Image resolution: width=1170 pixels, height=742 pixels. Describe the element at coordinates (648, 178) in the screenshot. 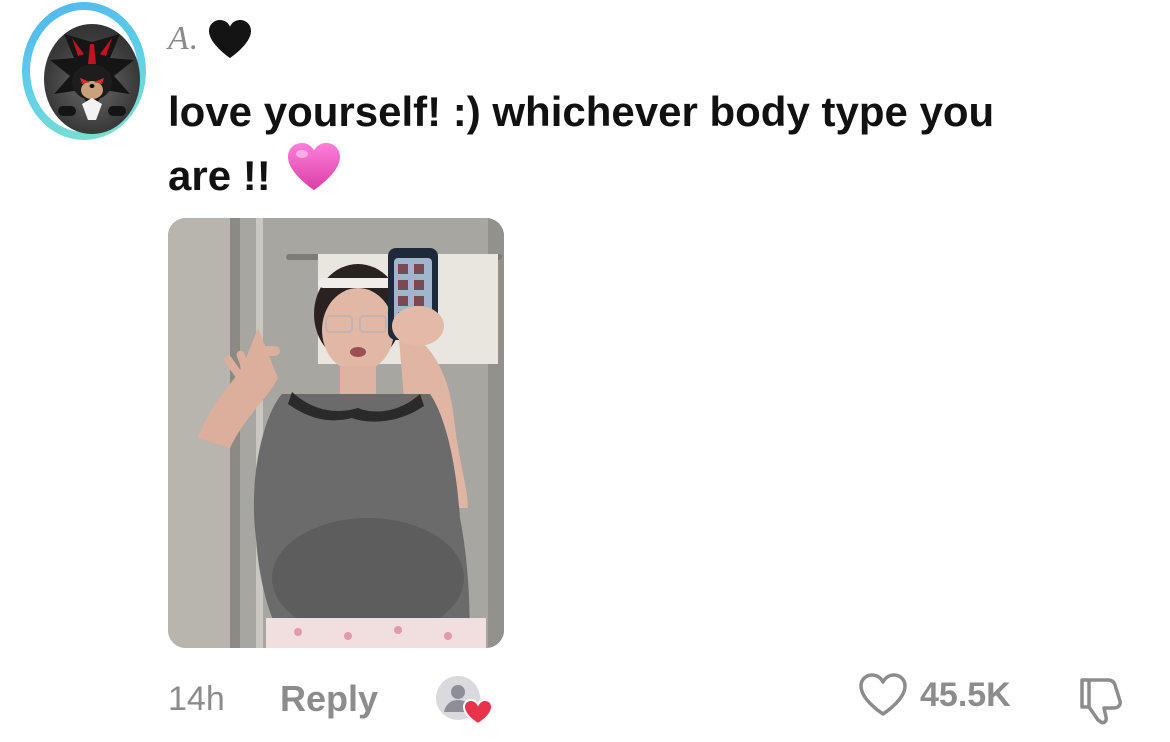

I see `comment-text-line2: are !!` at that location.